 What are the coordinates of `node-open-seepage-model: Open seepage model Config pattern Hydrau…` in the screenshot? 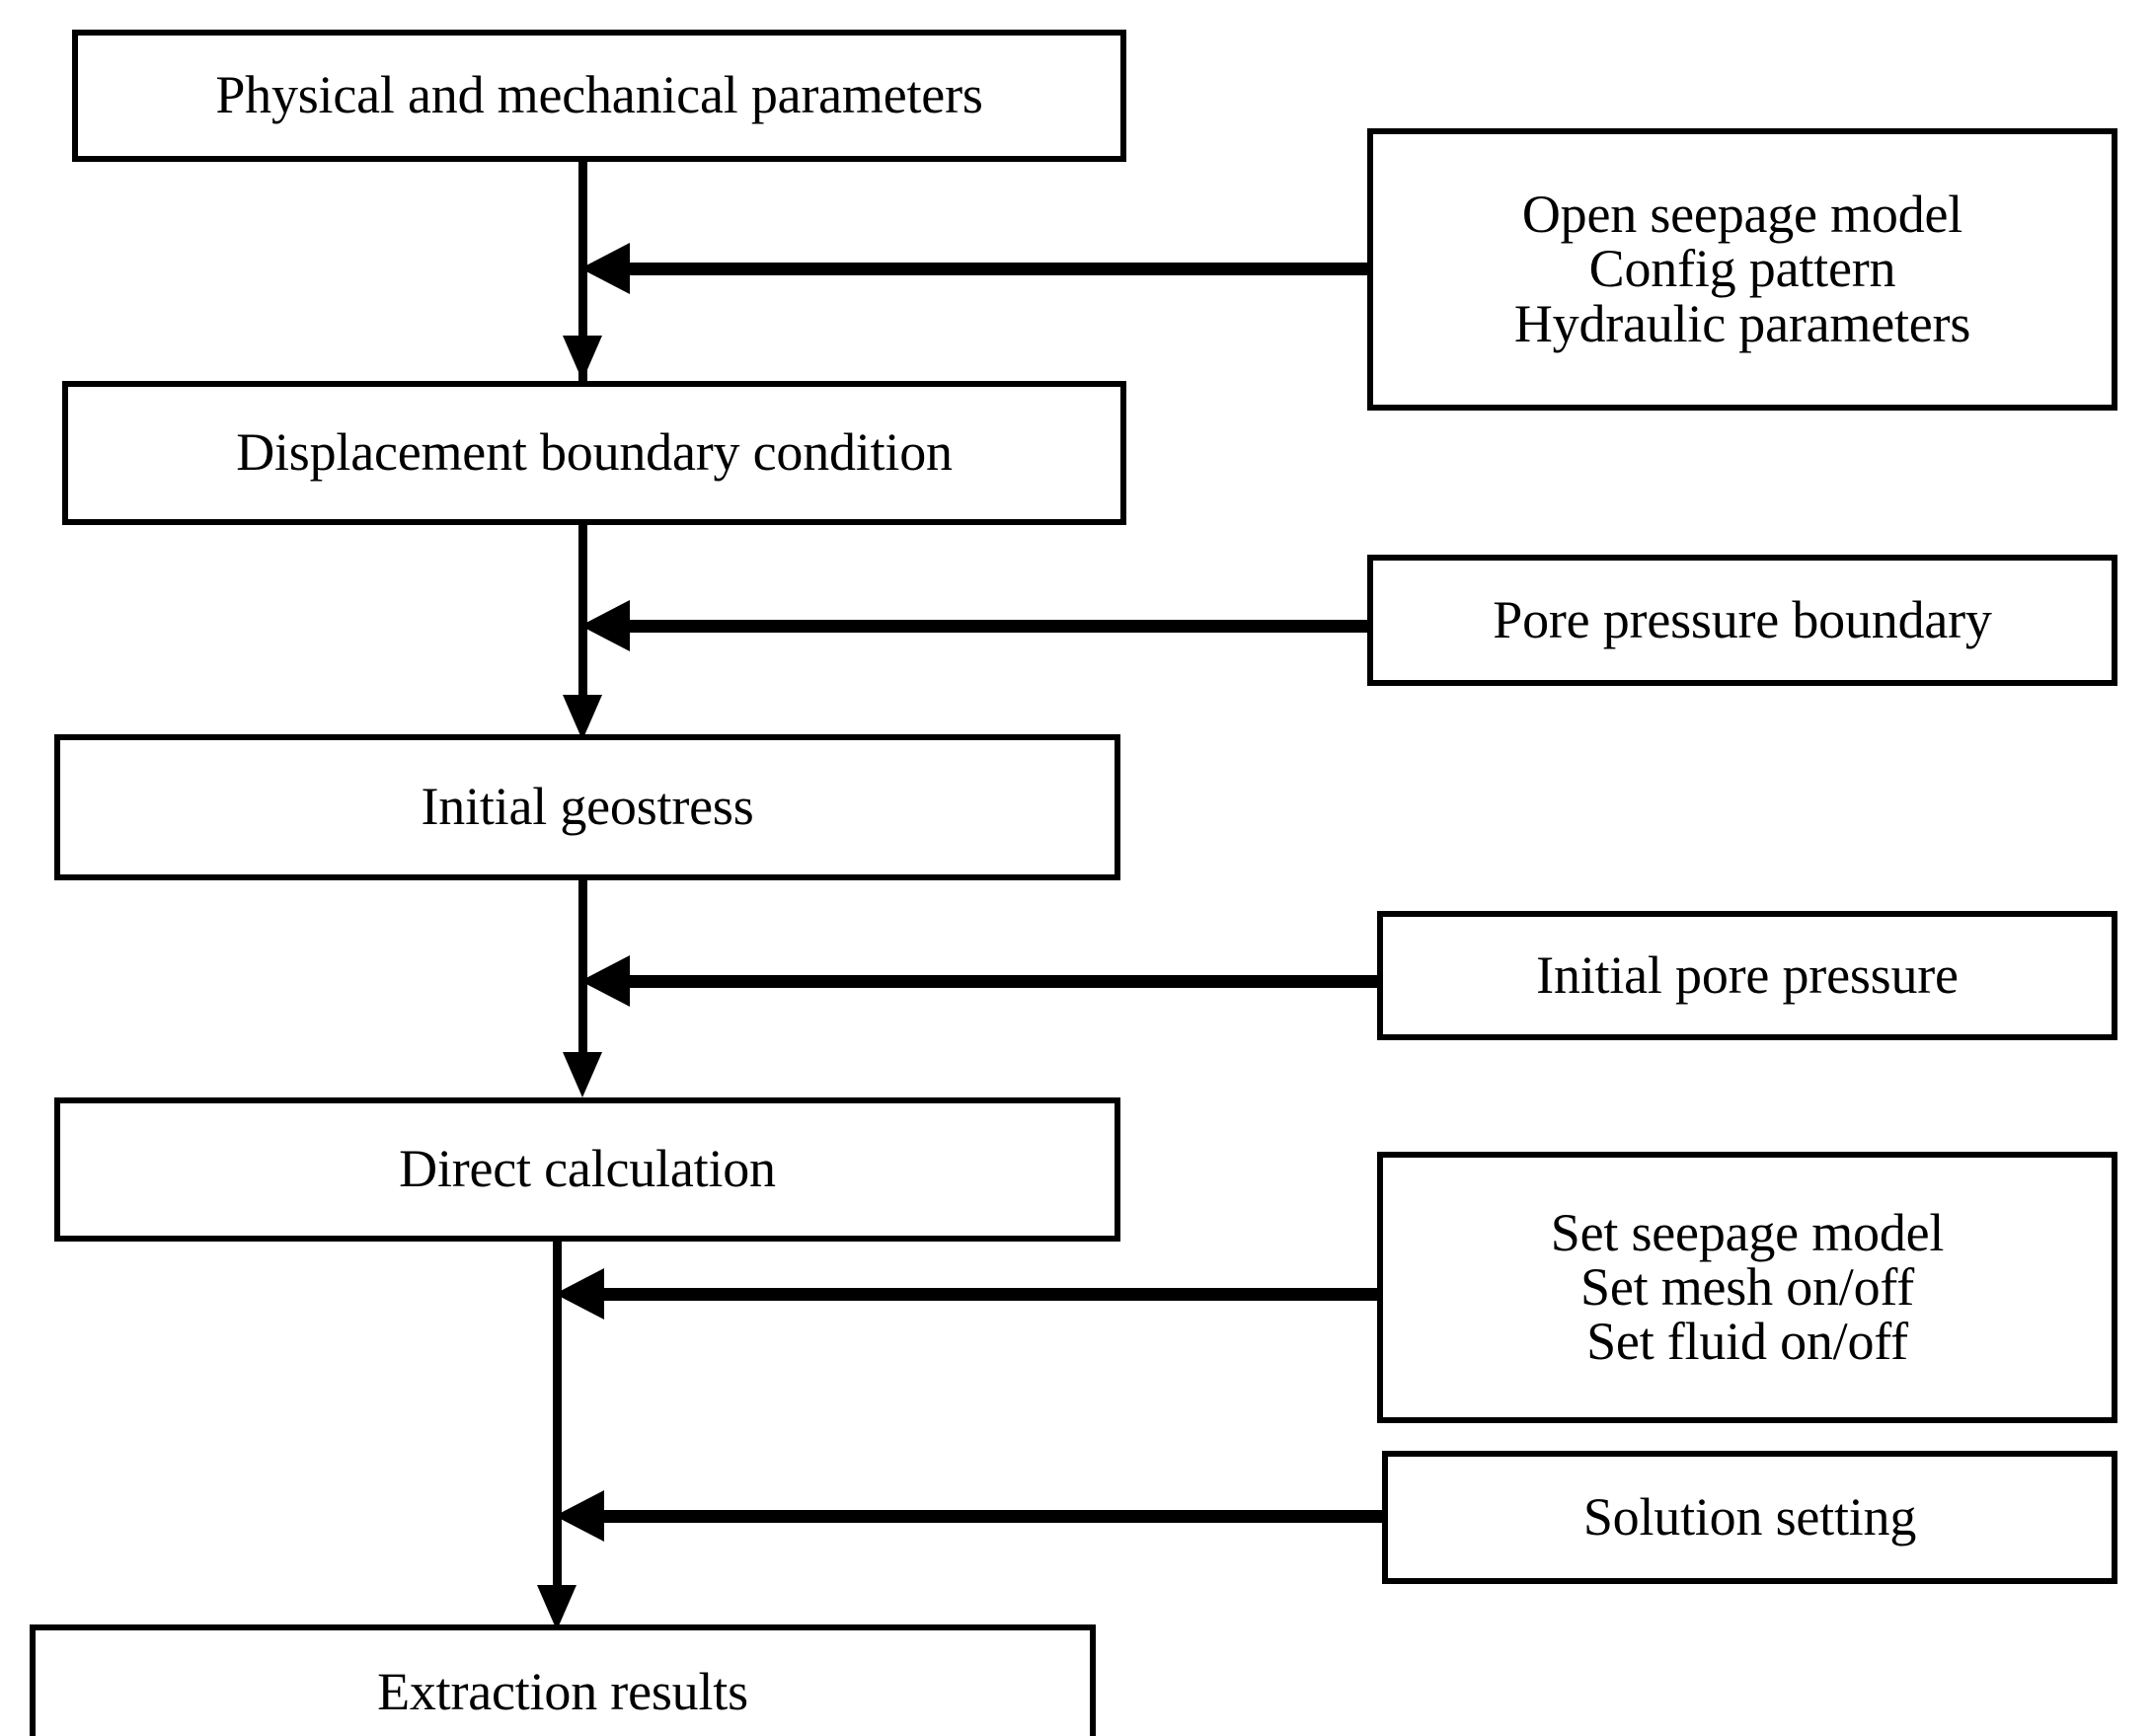 It's located at (1742, 269).